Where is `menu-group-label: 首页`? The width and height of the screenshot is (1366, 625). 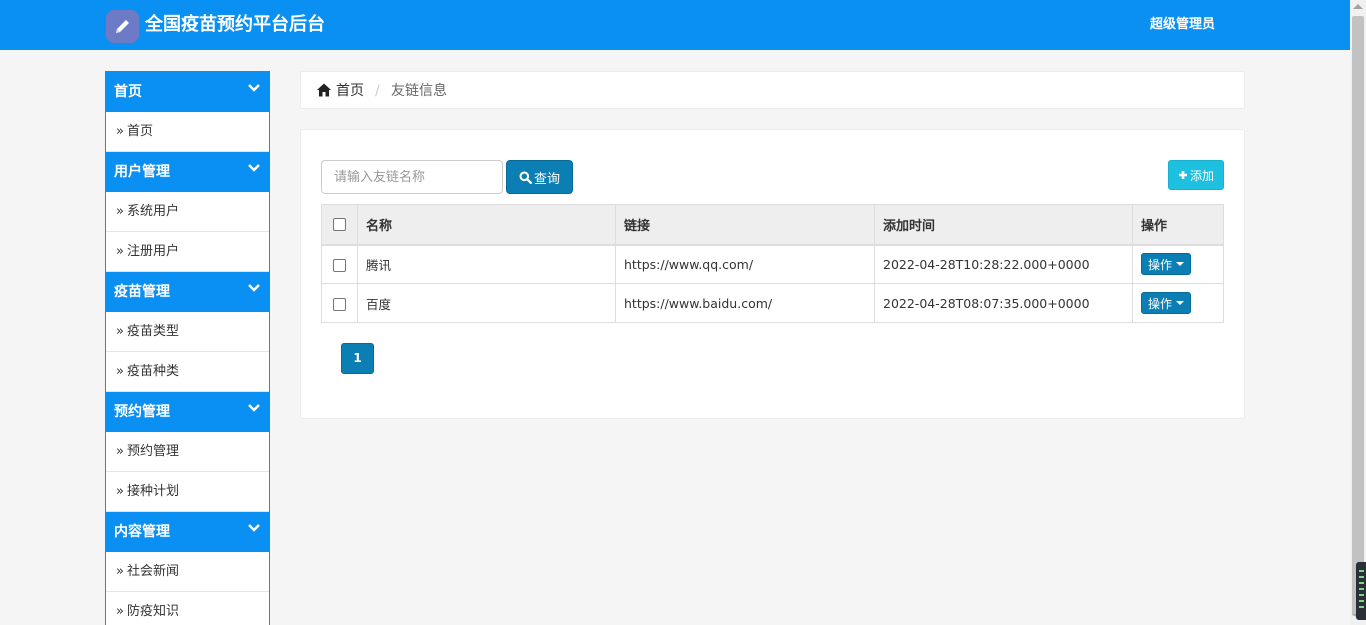 menu-group-label: 首页 is located at coordinates (128, 92).